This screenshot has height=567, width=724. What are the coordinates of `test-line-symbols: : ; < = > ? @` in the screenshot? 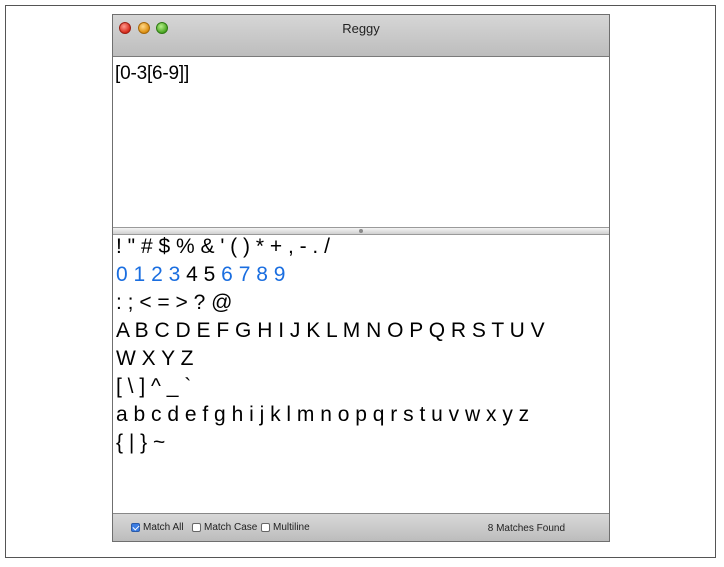 It's located at (174, 303).